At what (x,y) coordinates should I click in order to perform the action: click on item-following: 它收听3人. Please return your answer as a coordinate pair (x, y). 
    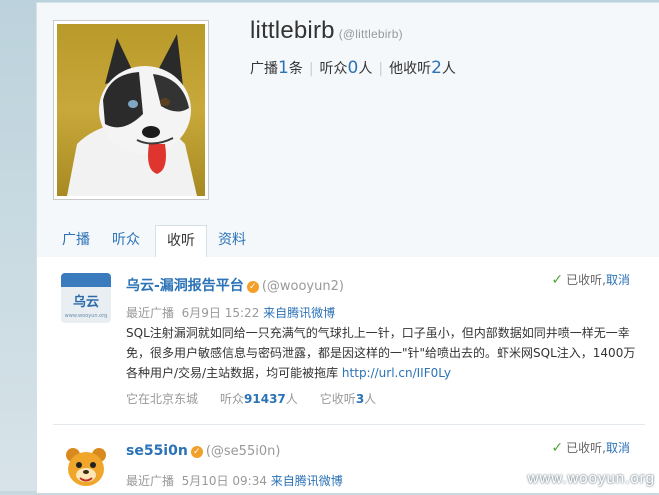
    Looking at the image, I should click on (348, 399).